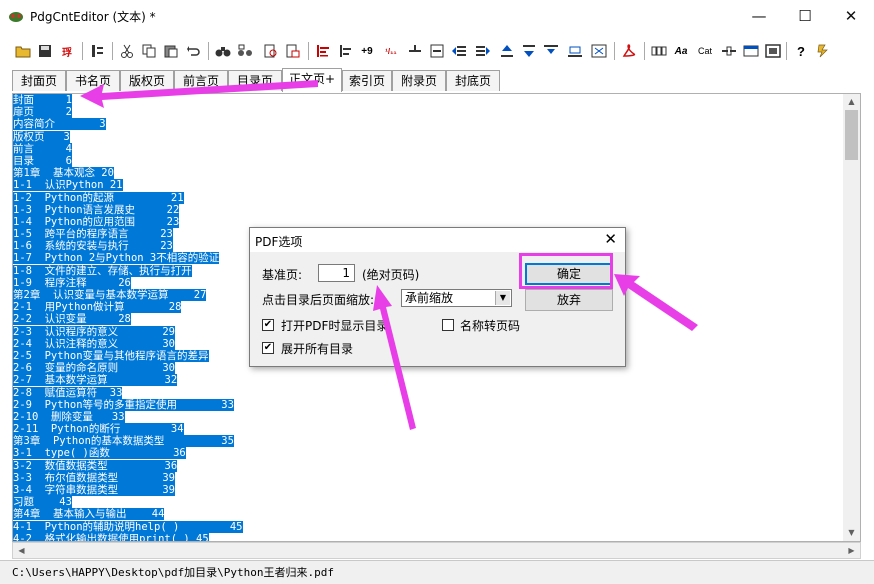 The image size is (874, 584). I want to click on annotation-arrow-tab, so click(199, 94).